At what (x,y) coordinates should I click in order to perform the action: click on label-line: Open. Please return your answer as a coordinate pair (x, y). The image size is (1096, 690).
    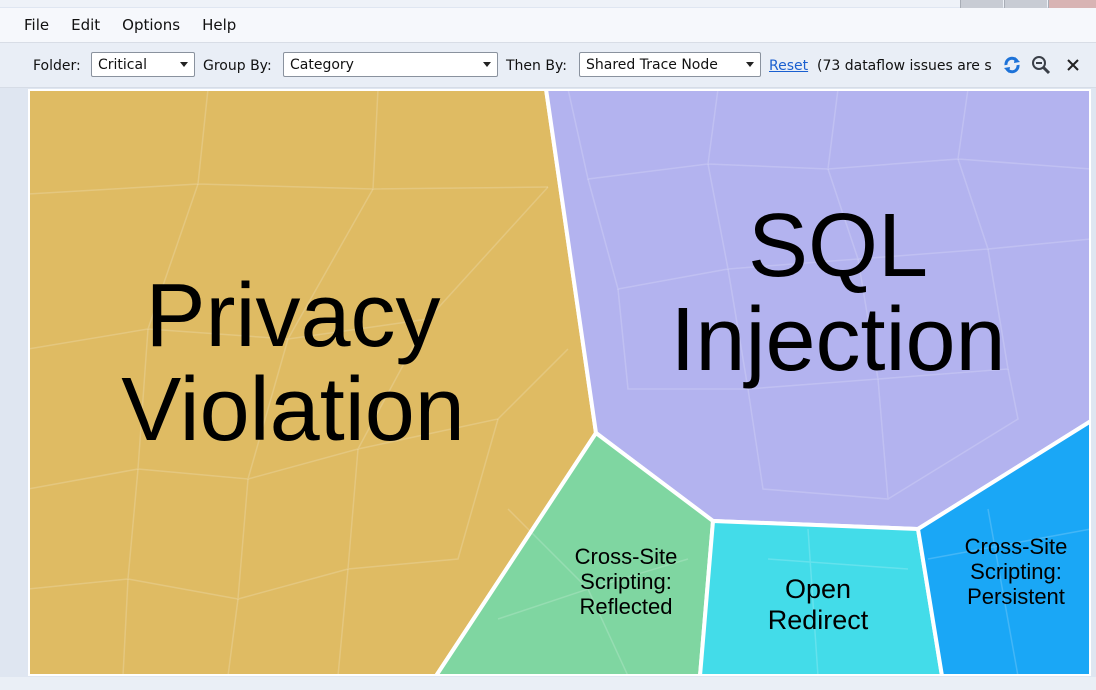
    Looking at the image, I should click on (818, 589).